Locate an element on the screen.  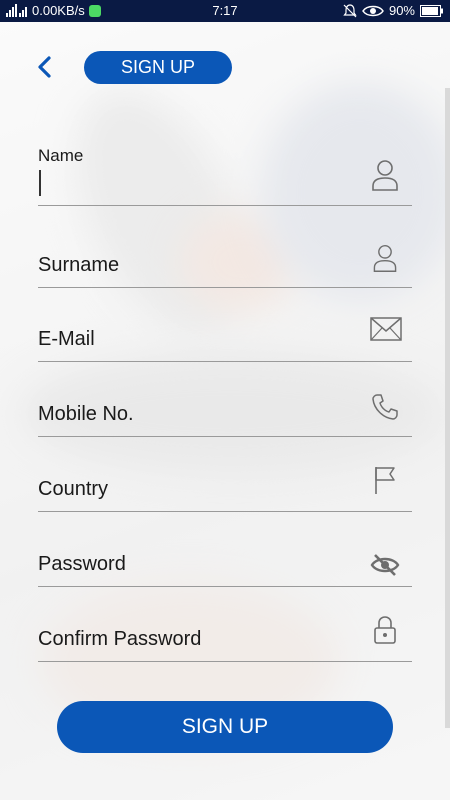
status-bar: 0.00KB/s 7:17 90% is located at coordinates (225, 11).